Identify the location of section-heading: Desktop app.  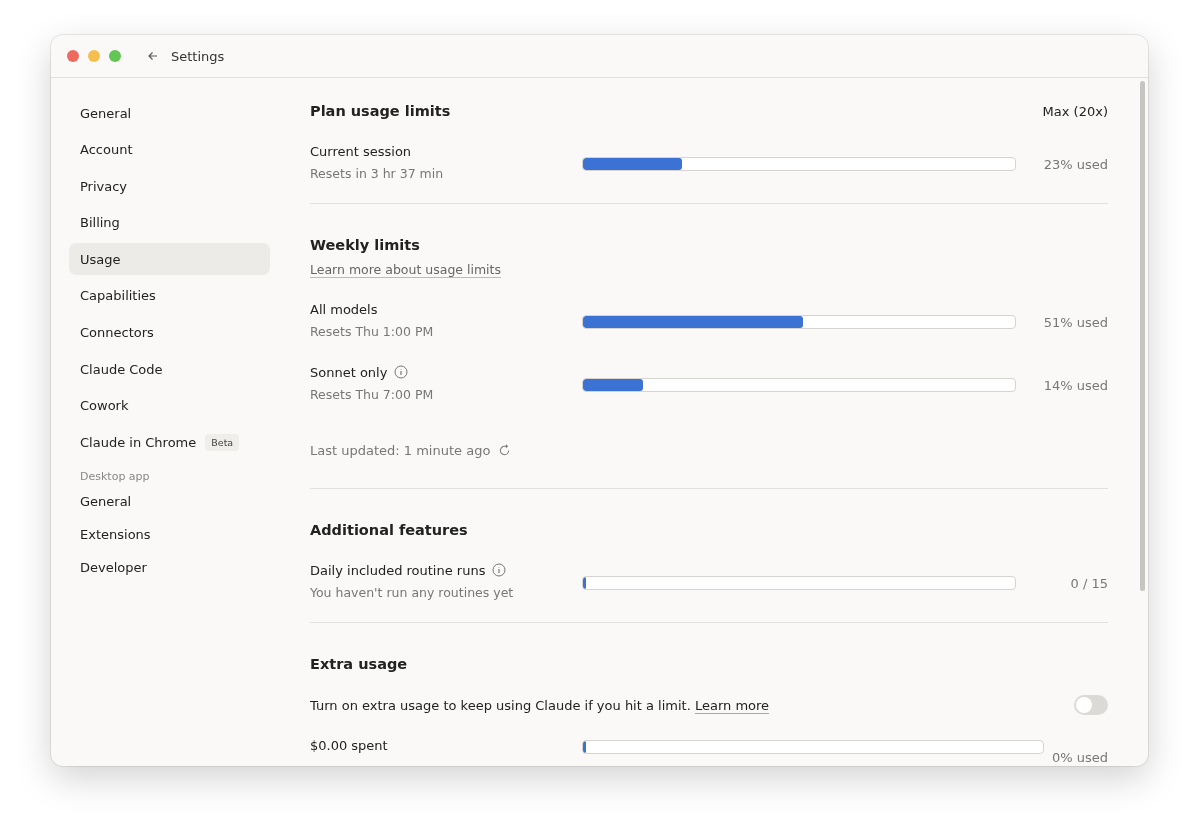
(115, 477).